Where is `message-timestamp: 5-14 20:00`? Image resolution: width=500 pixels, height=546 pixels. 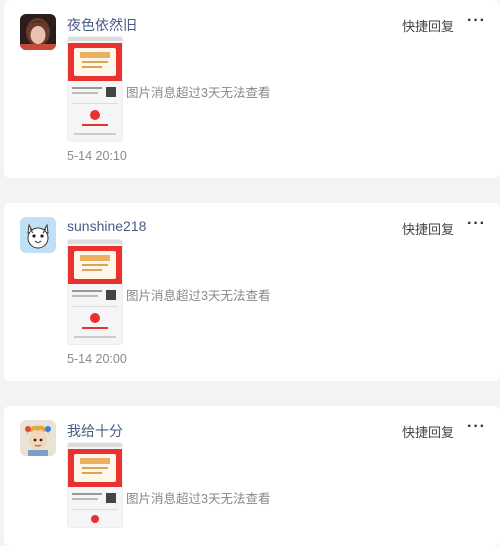
message-timestamp: 5-14 20:00 is located at coordinates (97, 359).